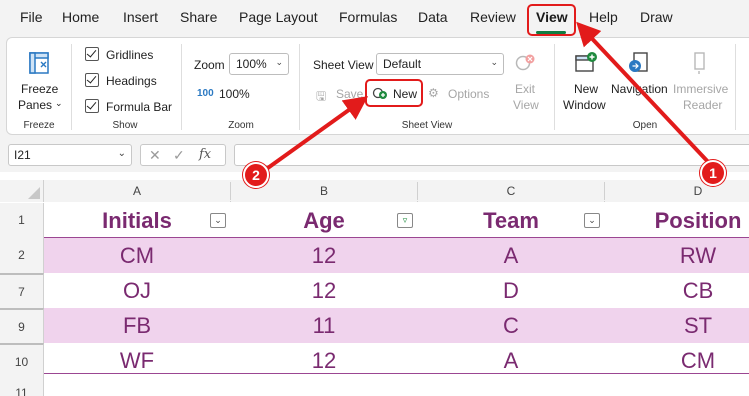  I want to click on immersive-label-2: Reader, so click(703, 105).